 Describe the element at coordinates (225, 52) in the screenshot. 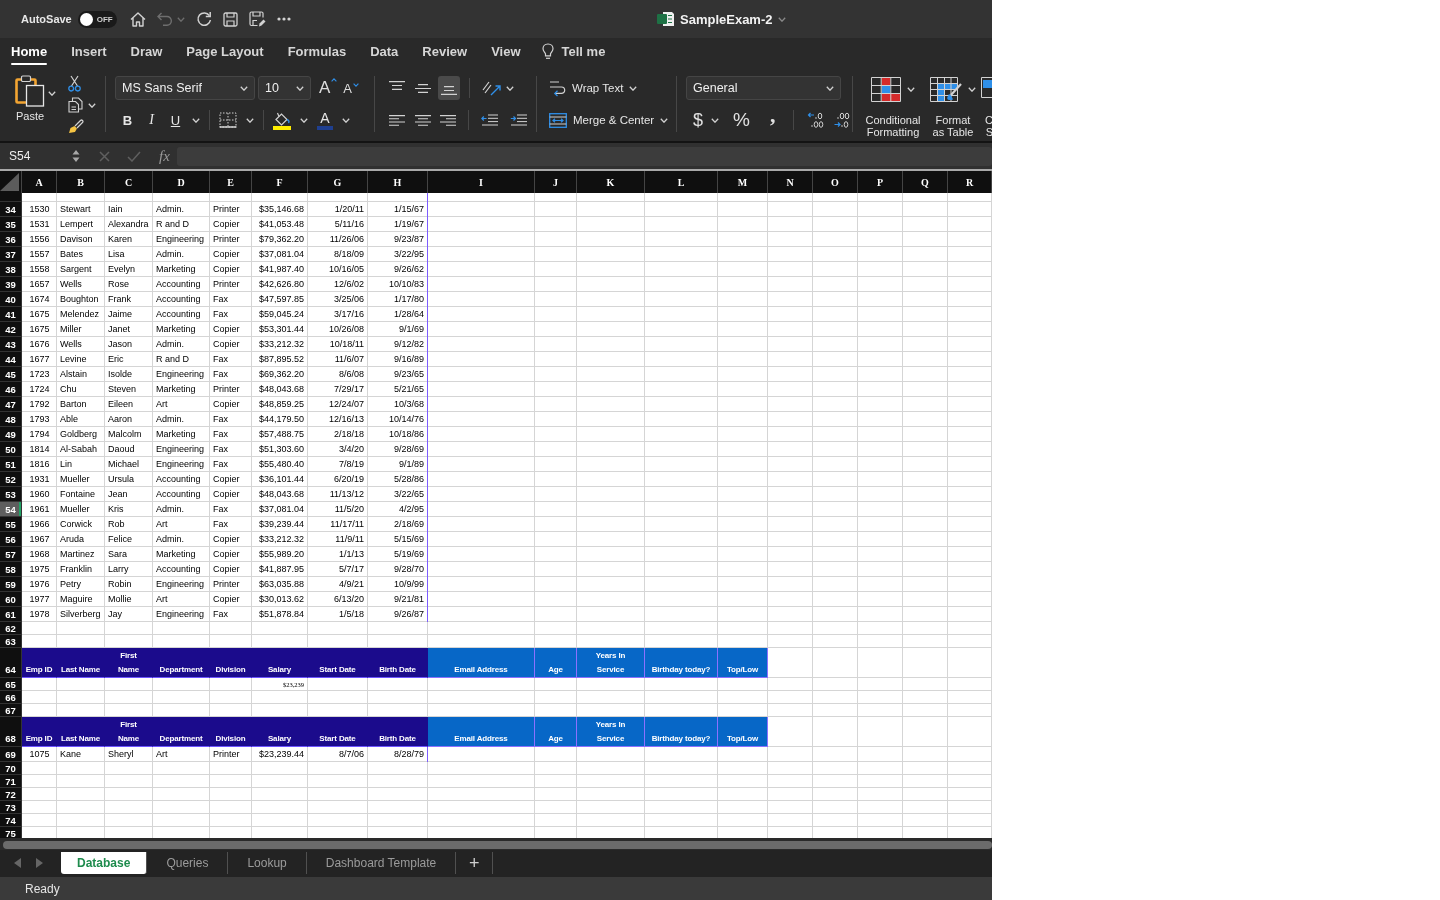

I see `ribbon-tab: Page Layout` at that location.